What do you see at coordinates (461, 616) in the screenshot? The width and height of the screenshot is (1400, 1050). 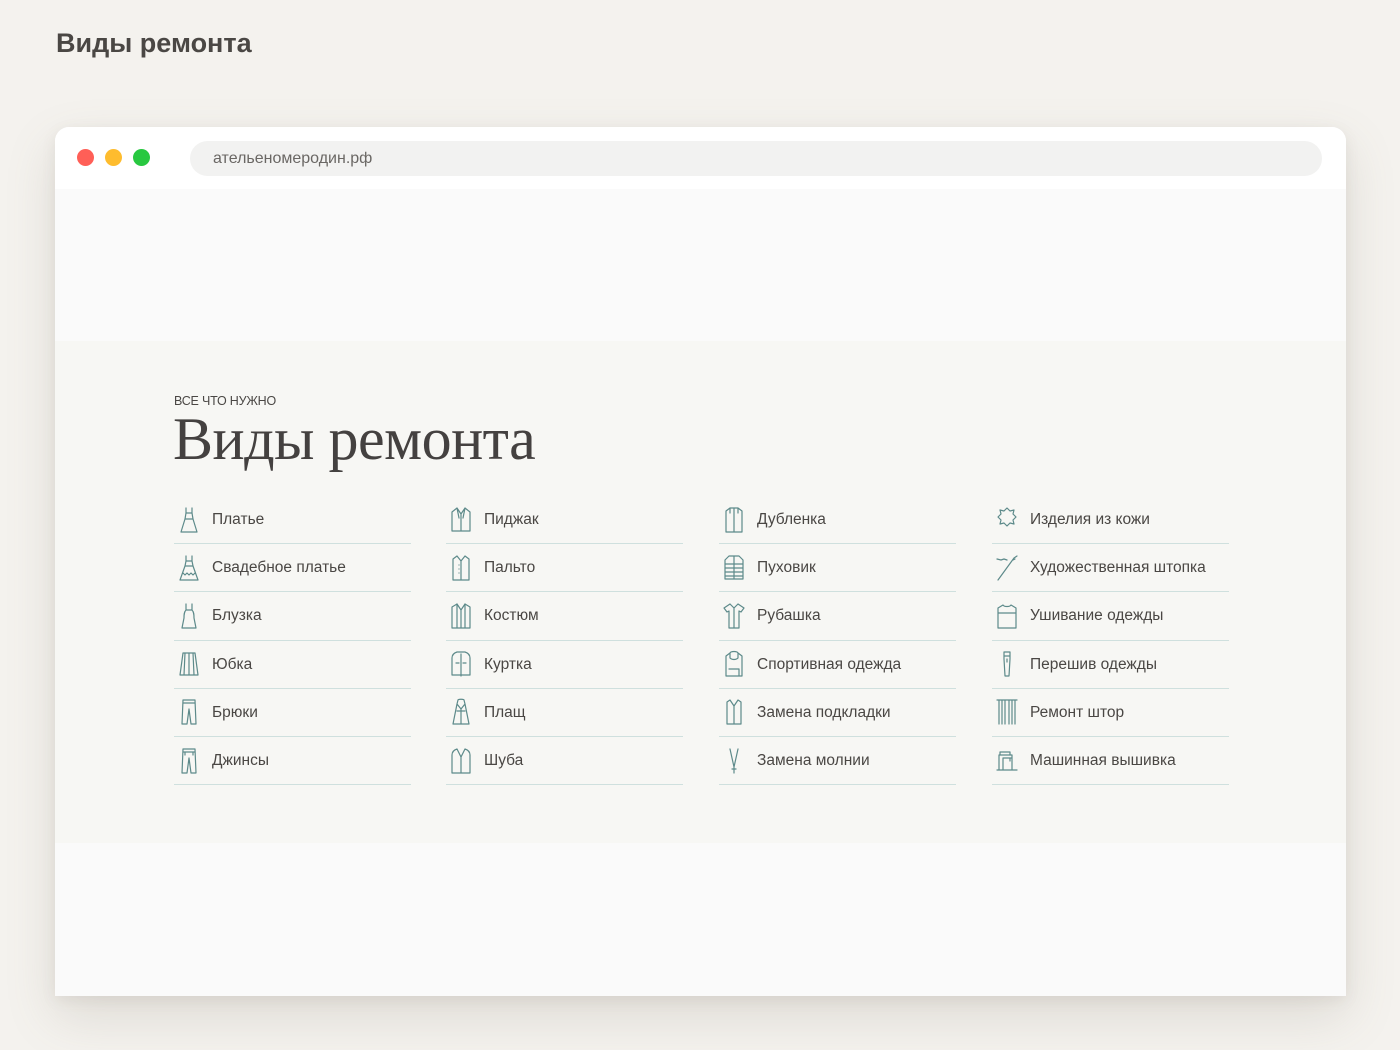 I see `suit-icon` at bounding box center [461, 616].